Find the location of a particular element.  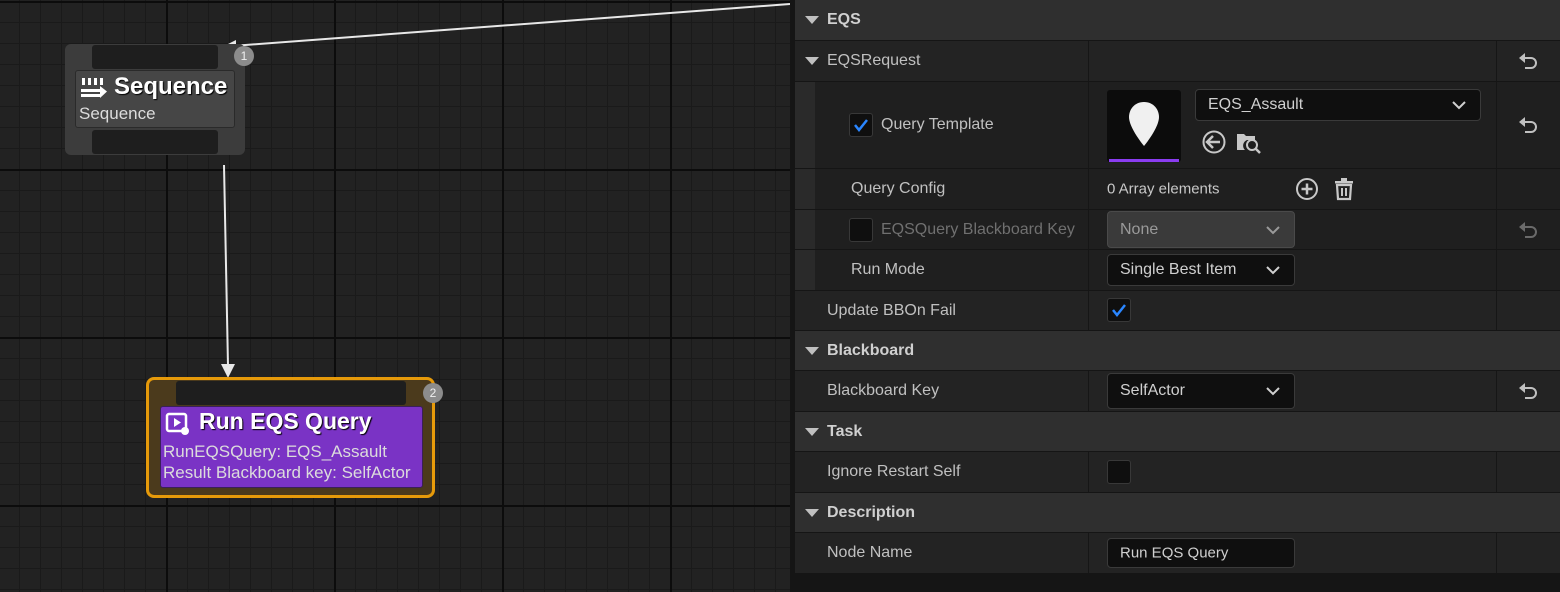

property-label: Query Config is located at coordinates (898, 188).